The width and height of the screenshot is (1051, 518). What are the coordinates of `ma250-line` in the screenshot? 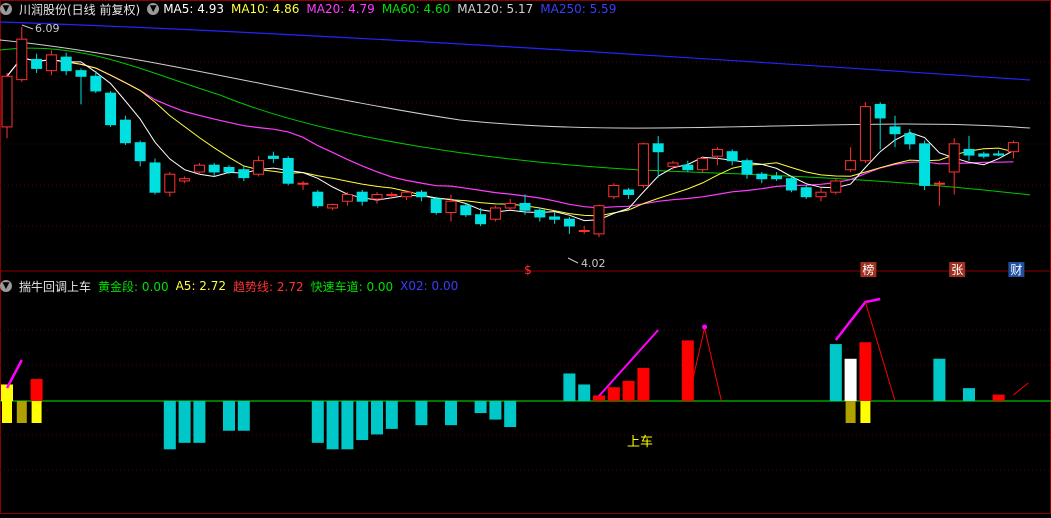 It's located at (515, 51).